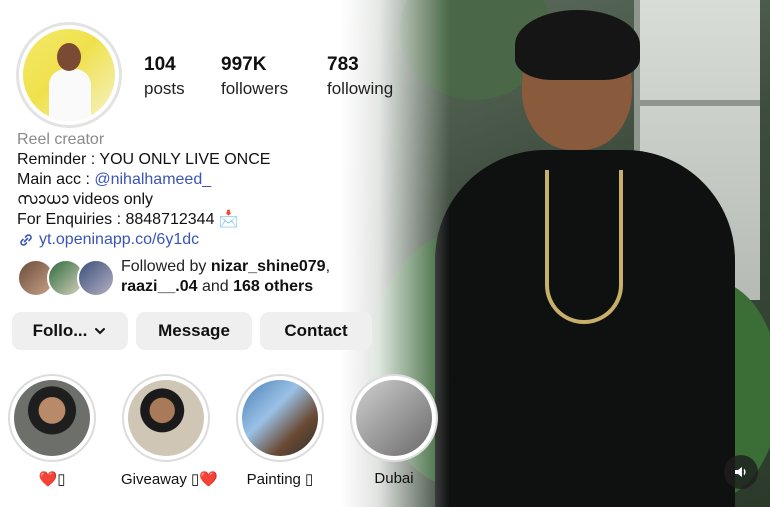 This screenshot has height=507, width=770. Describe the element at coordinates (69, 57) in the screenshot. I see `avatar-head` at that location.